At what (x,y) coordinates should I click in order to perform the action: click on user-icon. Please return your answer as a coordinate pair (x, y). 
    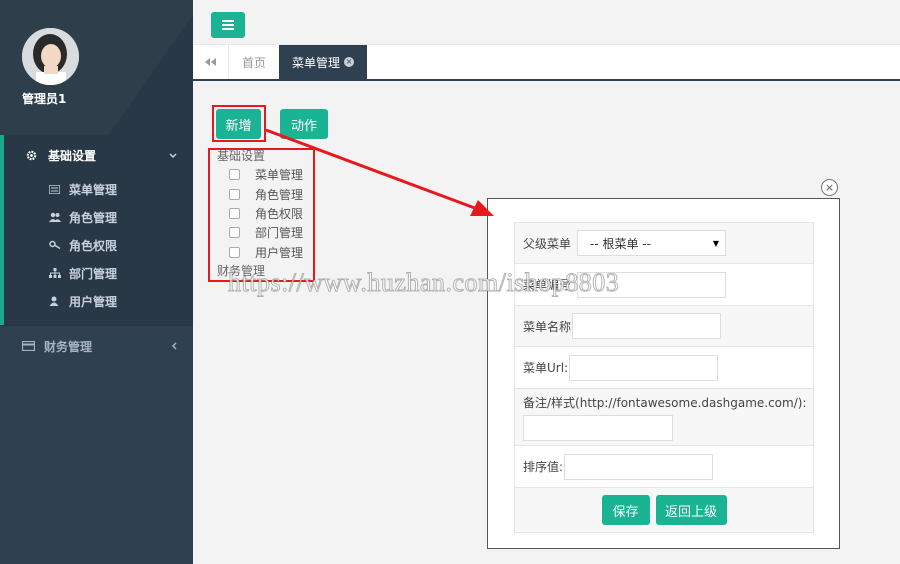
    Looking at the image, I should click on (56, 301).